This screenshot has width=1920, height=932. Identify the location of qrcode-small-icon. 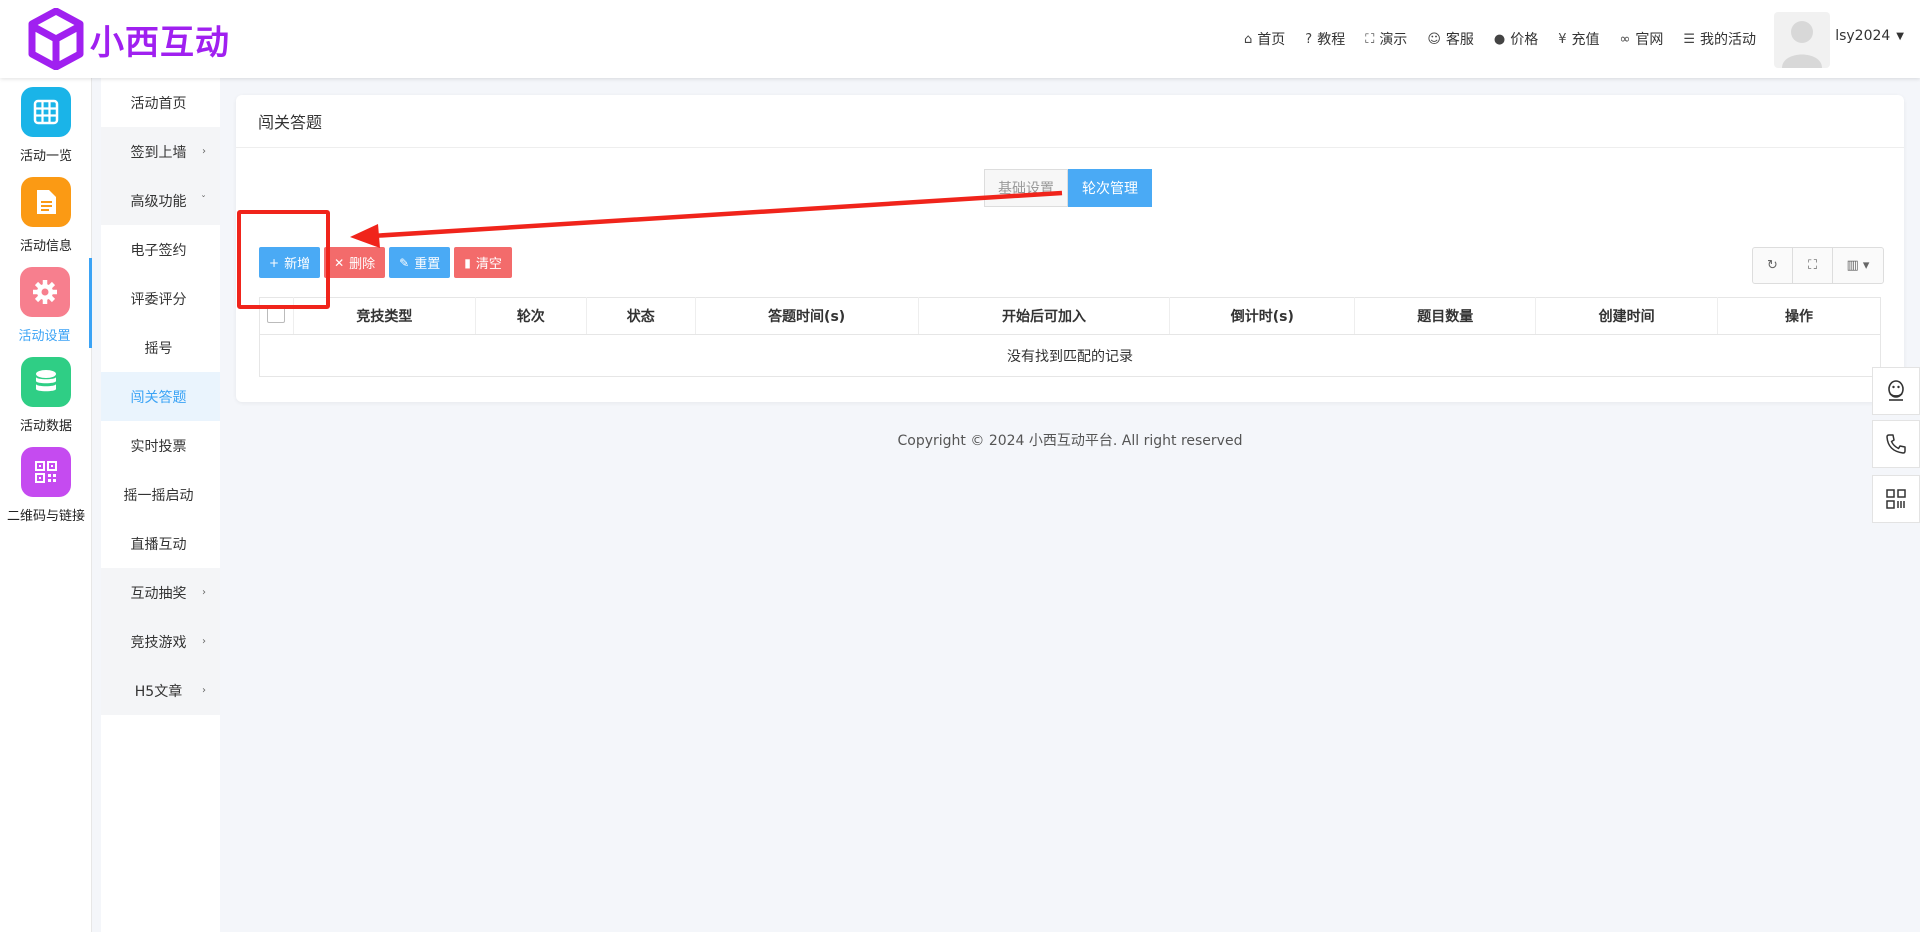
(1896, 499).